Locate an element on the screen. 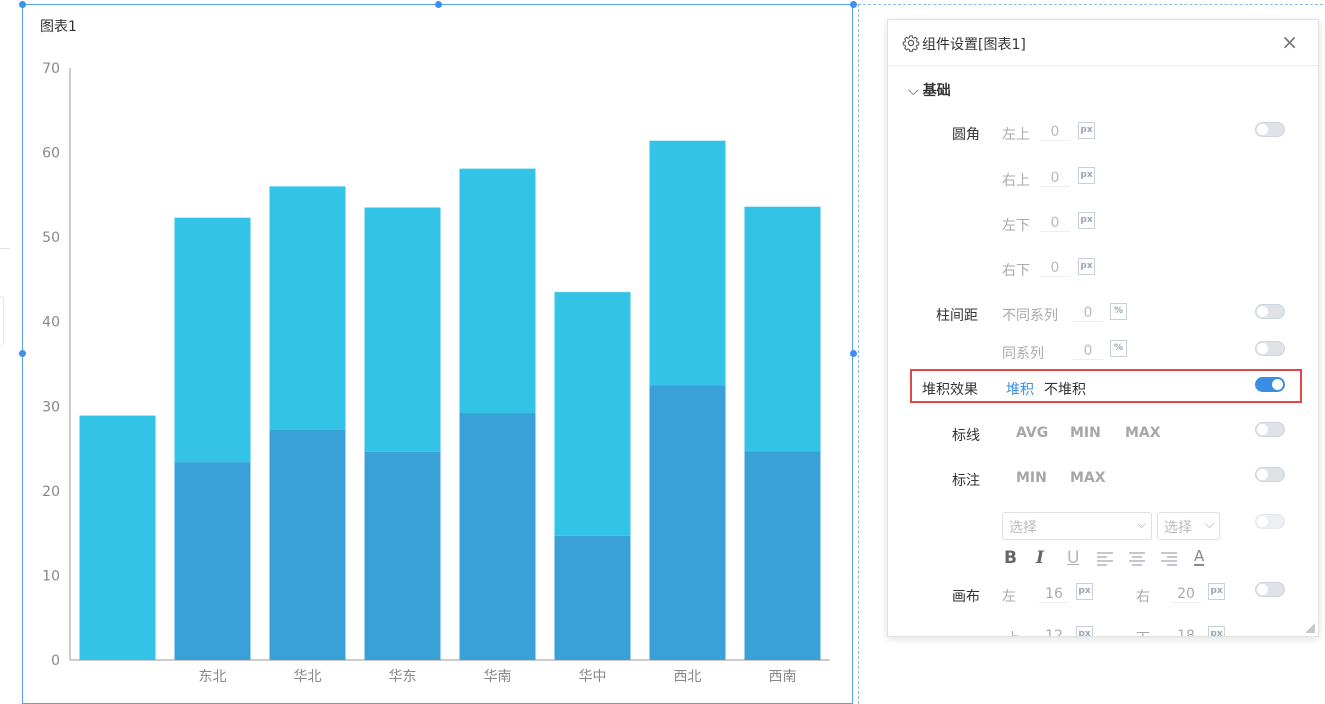 Image resolution: width=1325 pixels, height=704 pixels. bar-spacing-label: 柱间距 is located at coordinates (957, 316).